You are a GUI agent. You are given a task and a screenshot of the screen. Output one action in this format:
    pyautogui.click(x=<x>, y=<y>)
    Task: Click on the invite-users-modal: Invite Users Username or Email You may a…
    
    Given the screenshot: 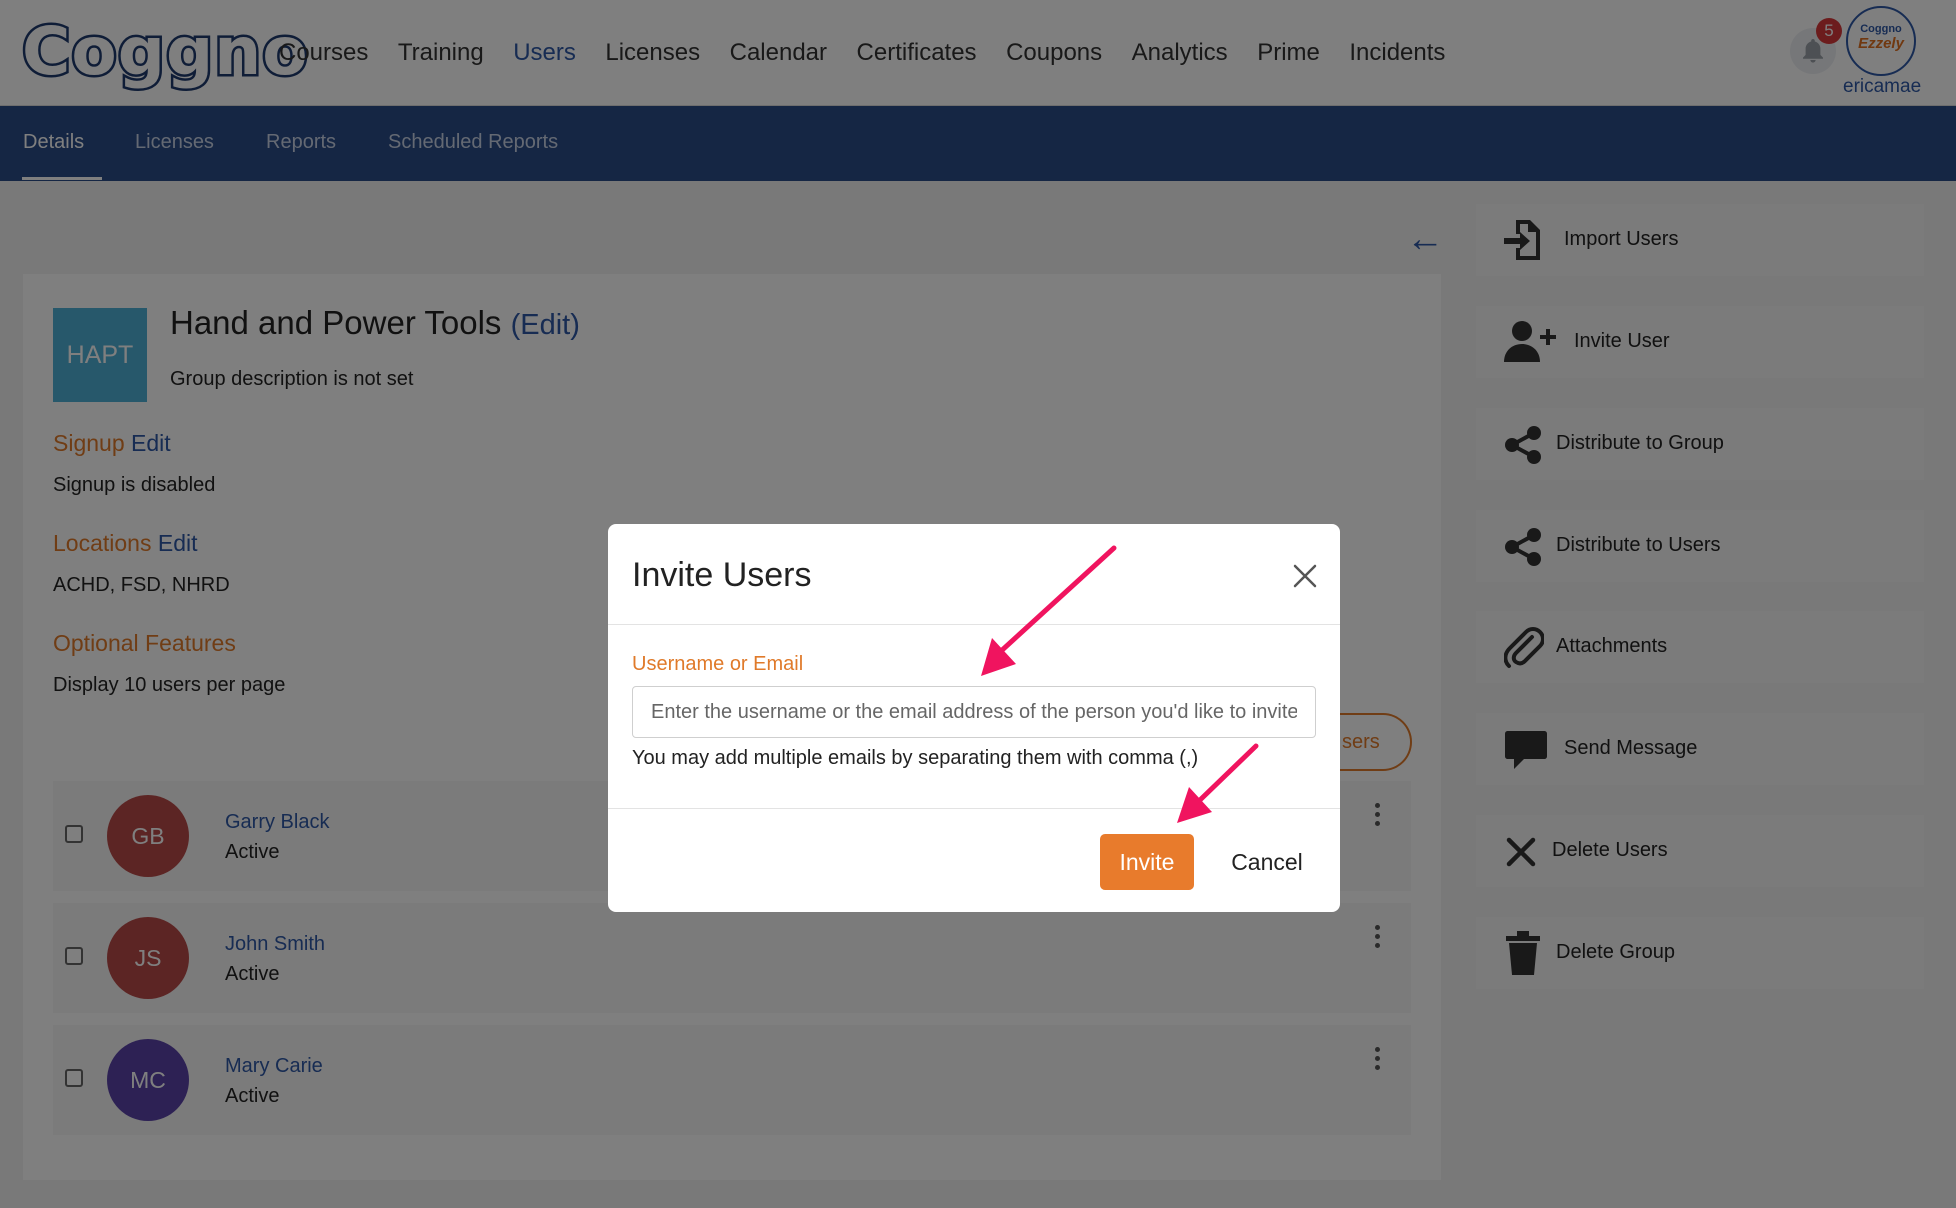 What is the action you would take?
    pyautogui.click(x=974, y=718)
    